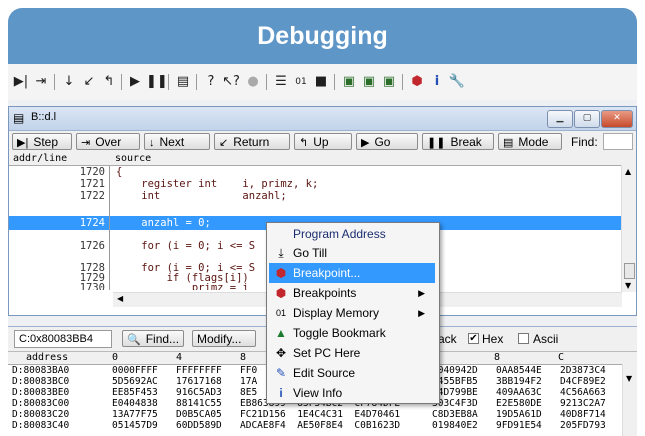 The width and height of the screenshot is (645, 436). Describe the element at coordinates (324, 373) in the screenshot. I see `menu-item-label: Edit Source` at that location.